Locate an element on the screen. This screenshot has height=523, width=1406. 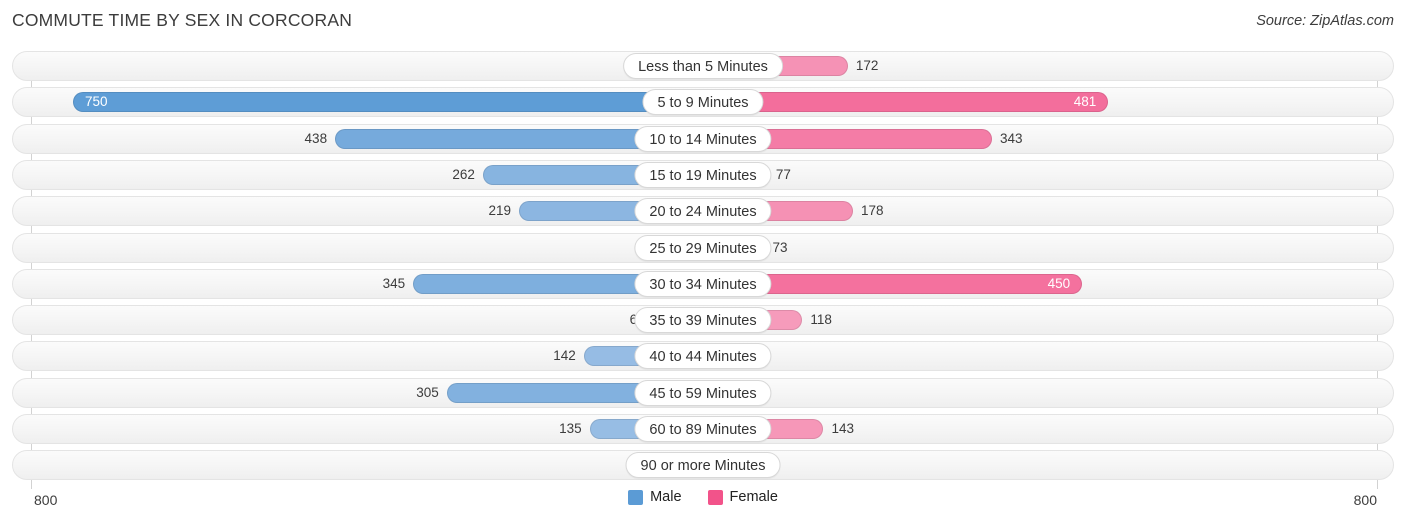
chart-row: 219 178 20 to 24 Minutes is located at coordinates (703, 211).